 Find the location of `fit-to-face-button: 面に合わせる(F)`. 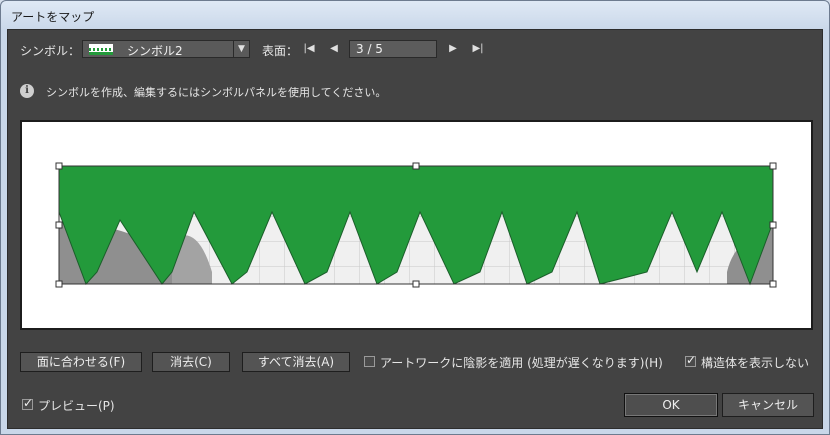

fit-to-face-button: 面に合わせる(F) is located at coordinates (81, 362).